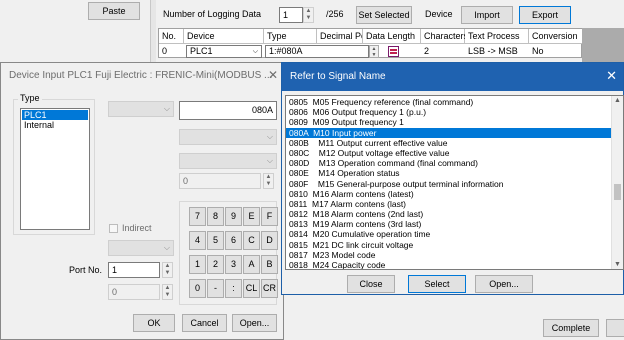  I want to click on key-c: C, so click(251, 240).